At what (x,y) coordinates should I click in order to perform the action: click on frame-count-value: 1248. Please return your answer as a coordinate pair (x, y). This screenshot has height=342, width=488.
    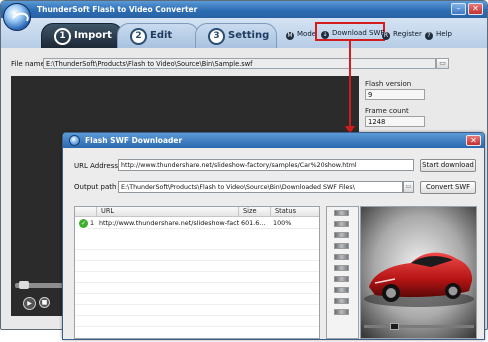
    Looking at the image, I should click on (395, 121).